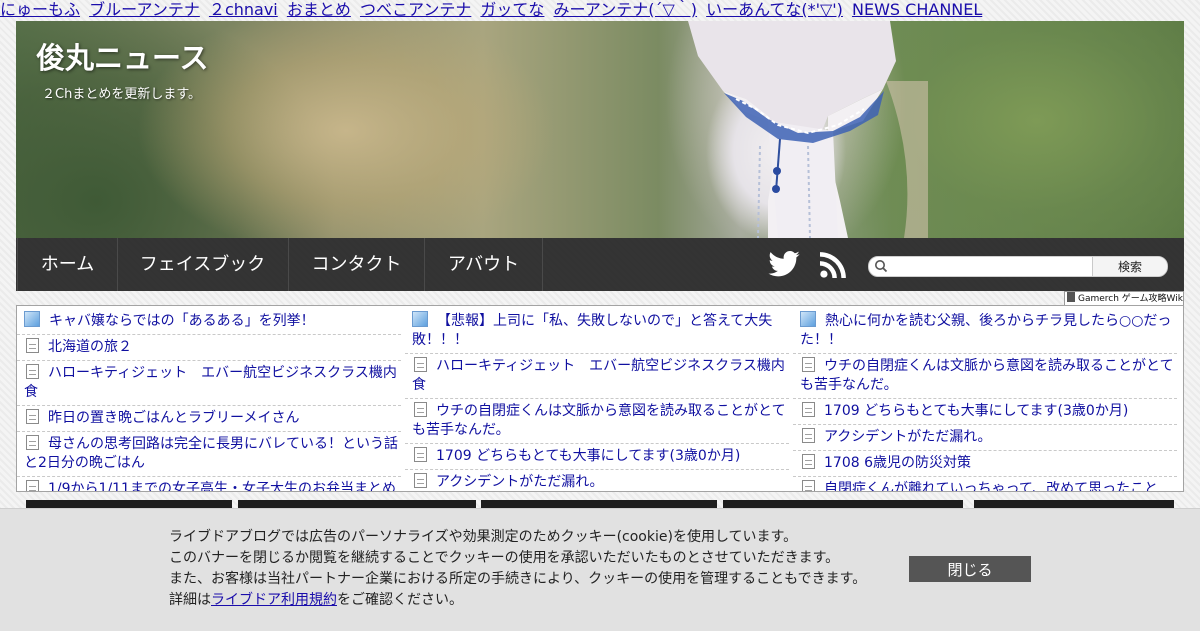 This screenshot has height=631, width=1200. I want to click on search-button: 検索, so click(1129, 266).